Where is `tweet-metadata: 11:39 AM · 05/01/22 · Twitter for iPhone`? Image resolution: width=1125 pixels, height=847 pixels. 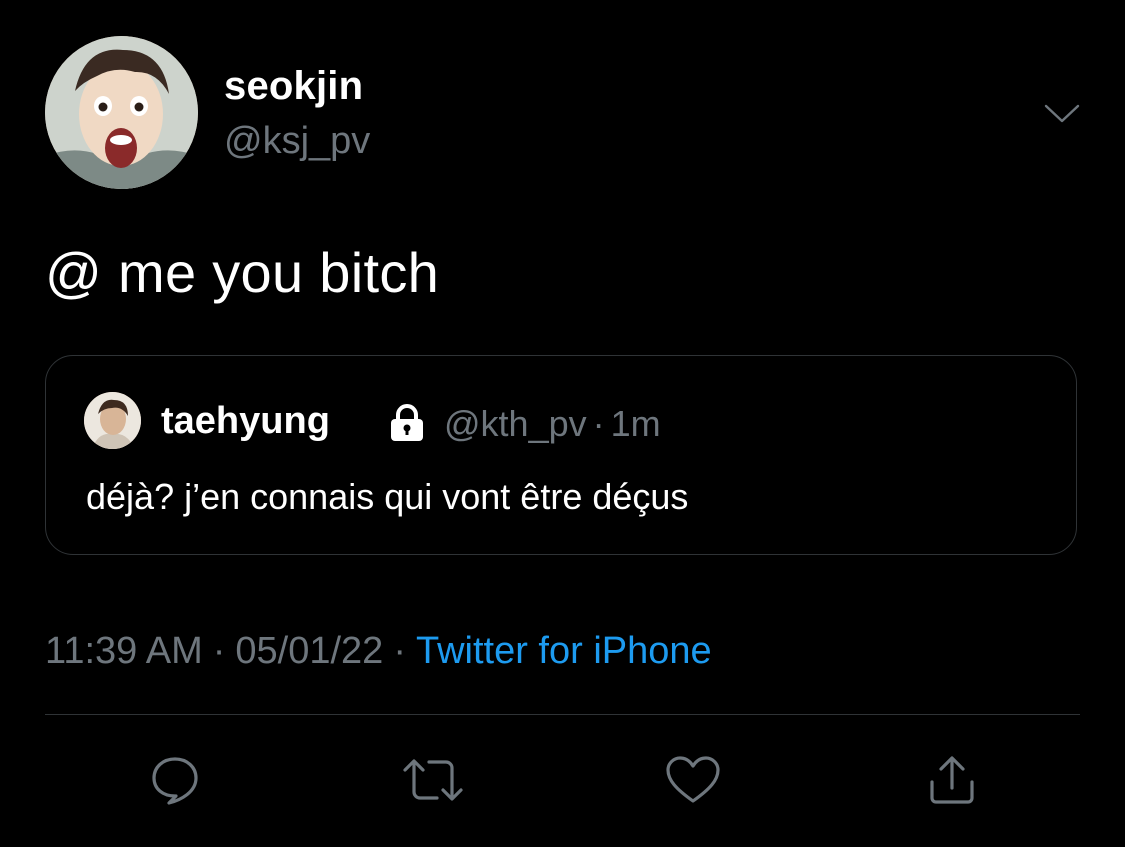 tweet-metadata: 11:39 AM · 05/01/22 · Twitter for iPhone is located at coordinates (378, 651).